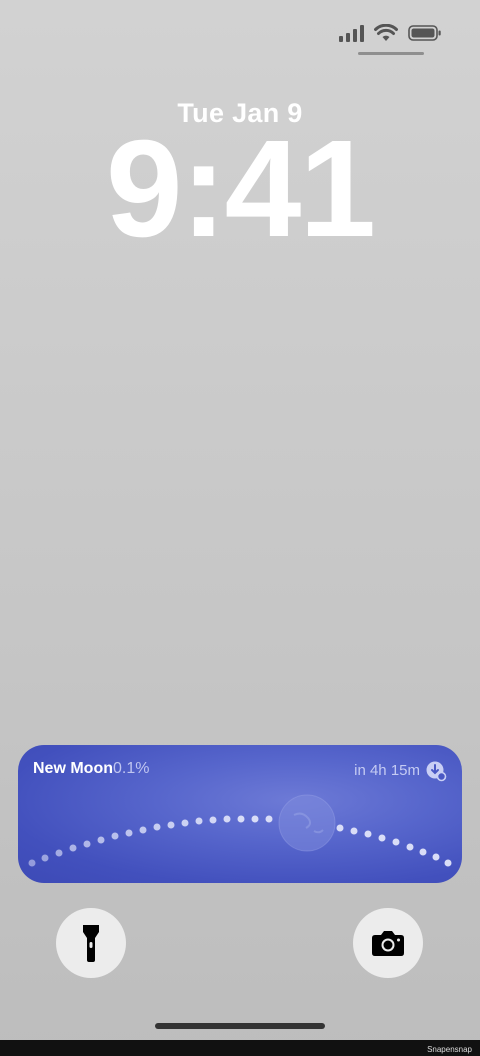 The image size is (480, 1056). Describe the element at coordinates (240, 189) in the screenshot. I see `lockscreen-time: 9:41` at that location.